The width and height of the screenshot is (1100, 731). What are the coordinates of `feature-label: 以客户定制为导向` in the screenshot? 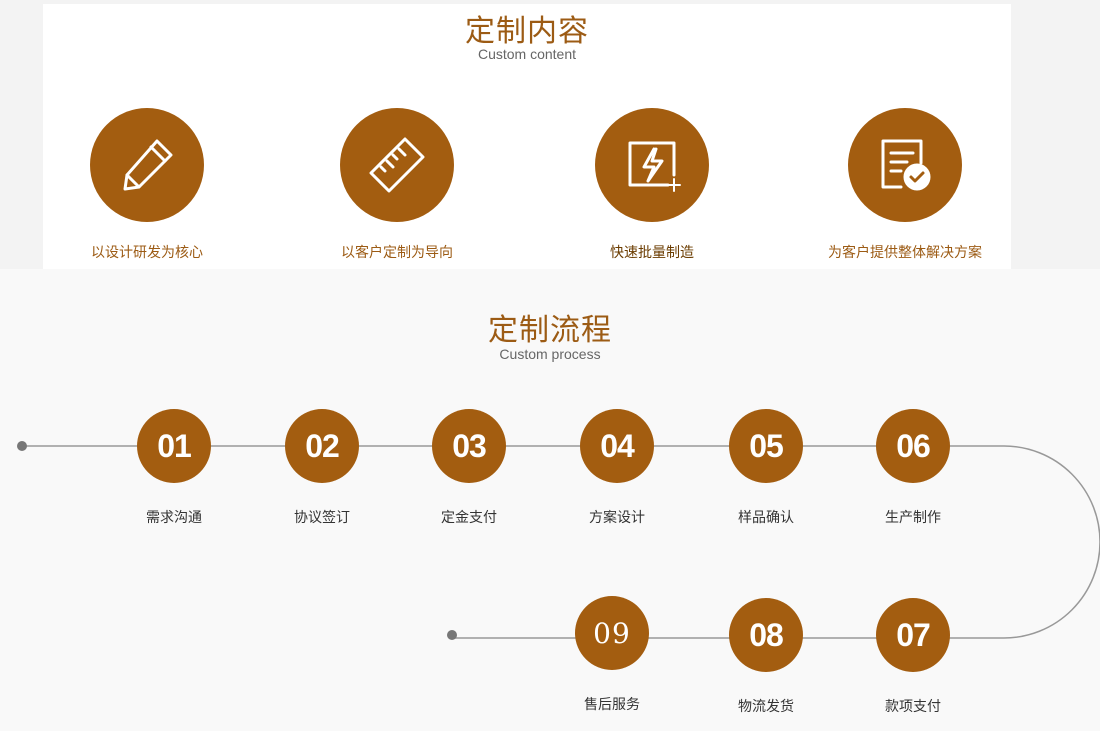 It's located at (397, 253).